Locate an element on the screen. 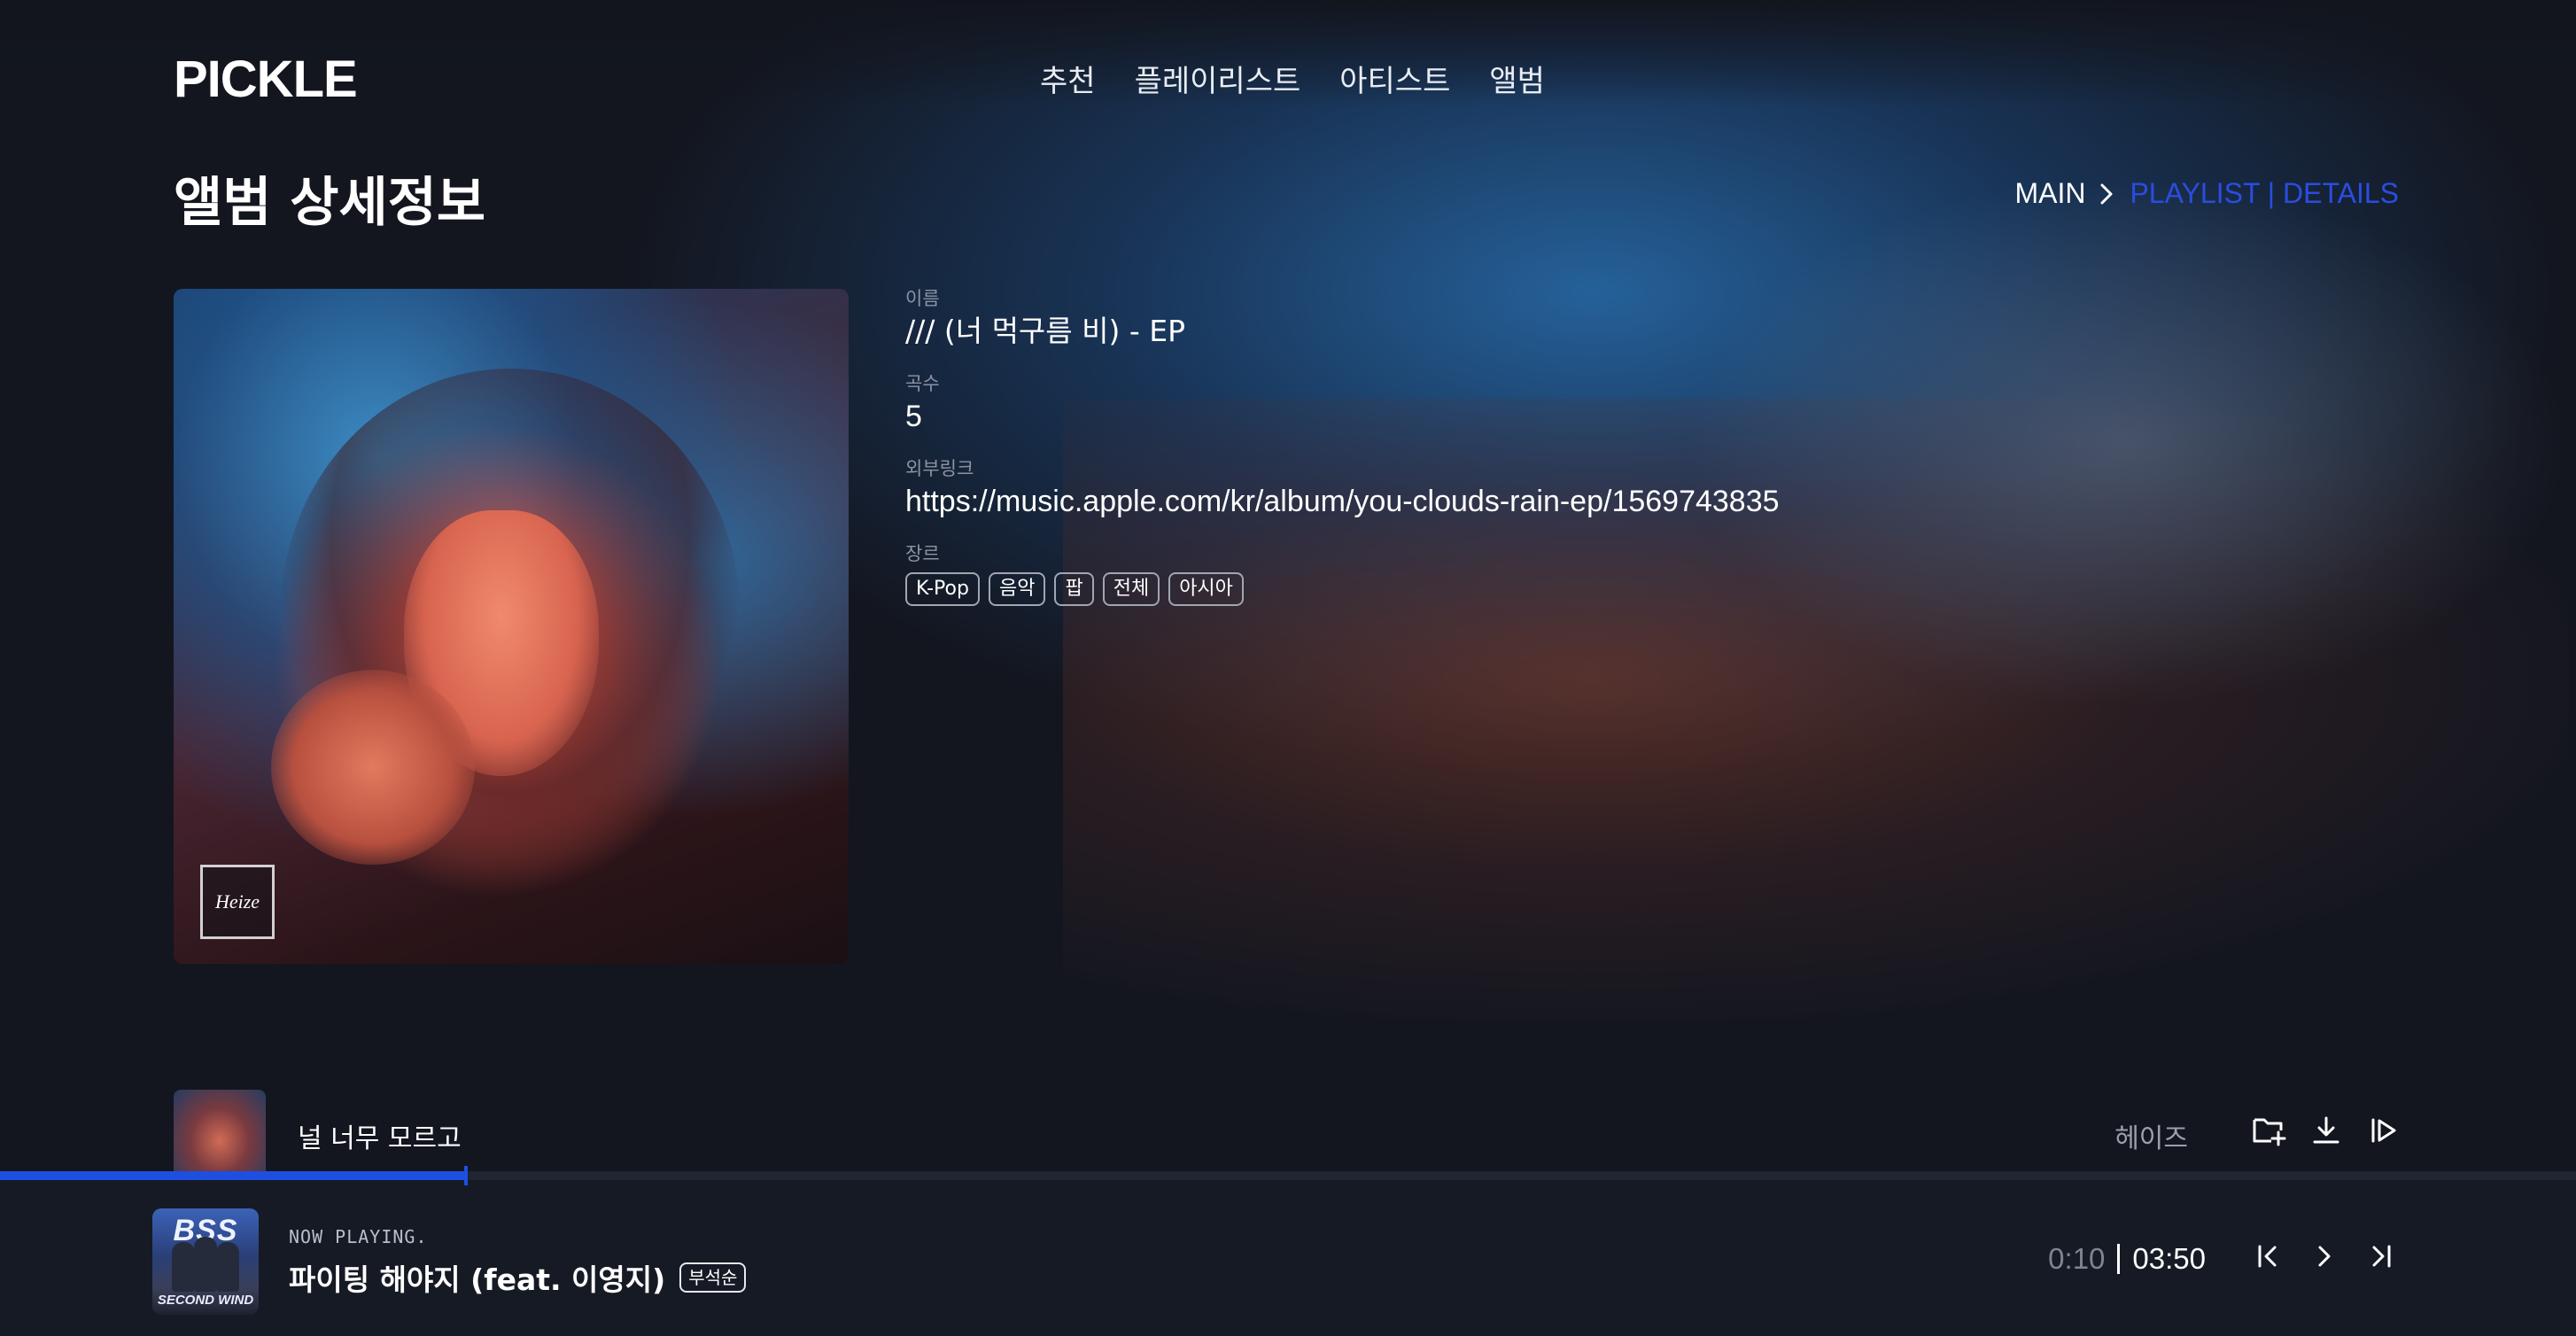 Image resolution: width=2576 pixels, height=1336 pixels. genre-tag: K-Pop is located at coordinates (942, 589).